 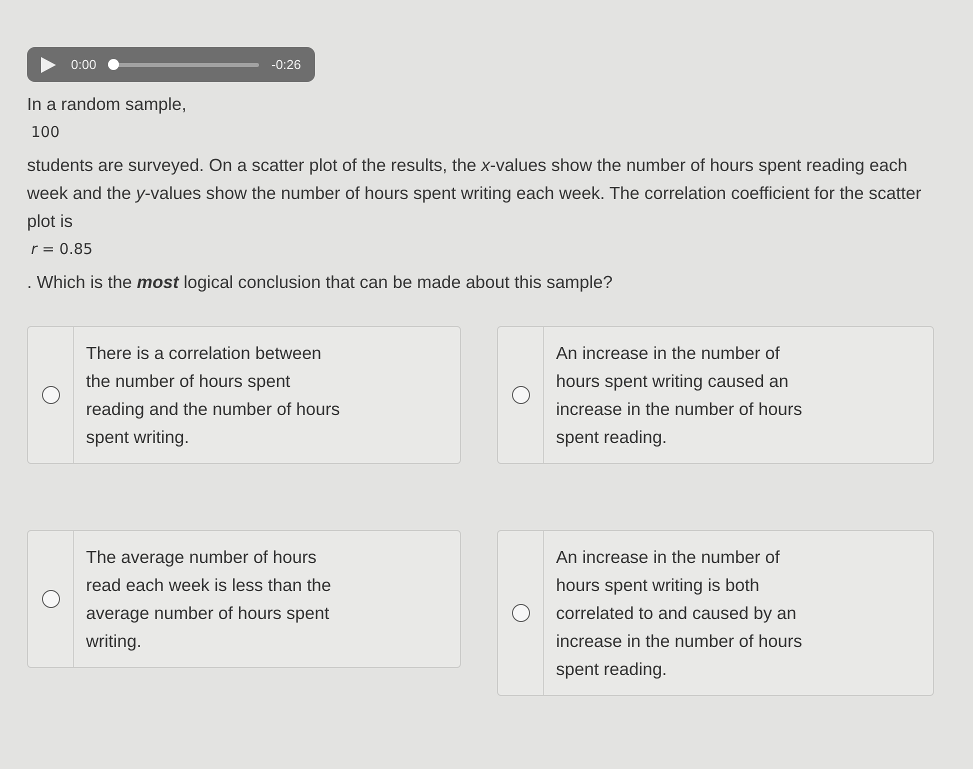 I want to click on math-expression: r = 0.85, so click(x=61, y=249).